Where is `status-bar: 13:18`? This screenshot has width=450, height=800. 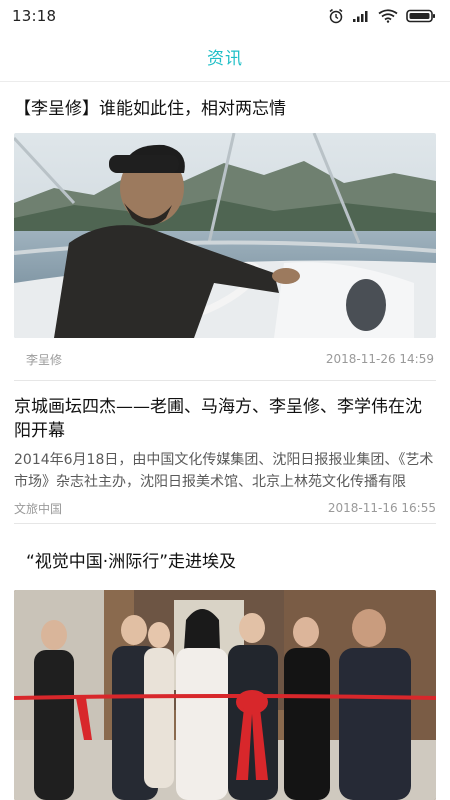
status-bar: 13:18 is located at coordinates (225, 16).